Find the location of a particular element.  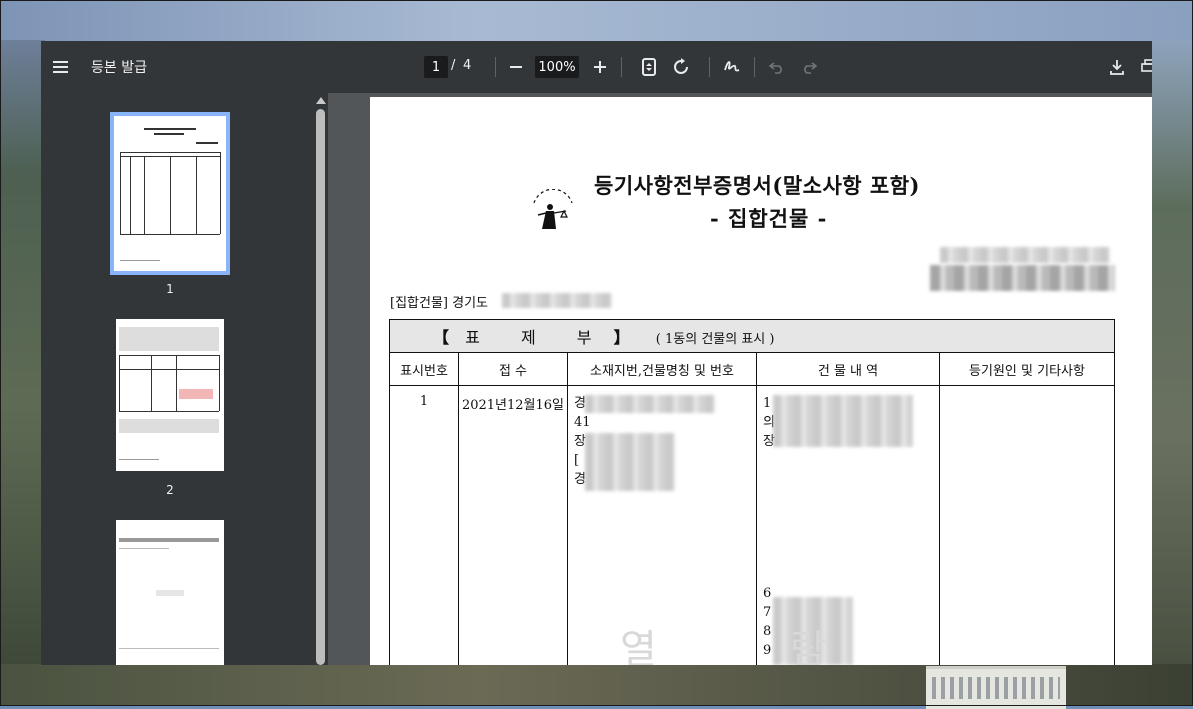

column-header-receipt: 접 수 is located at coordinates (513, 369).